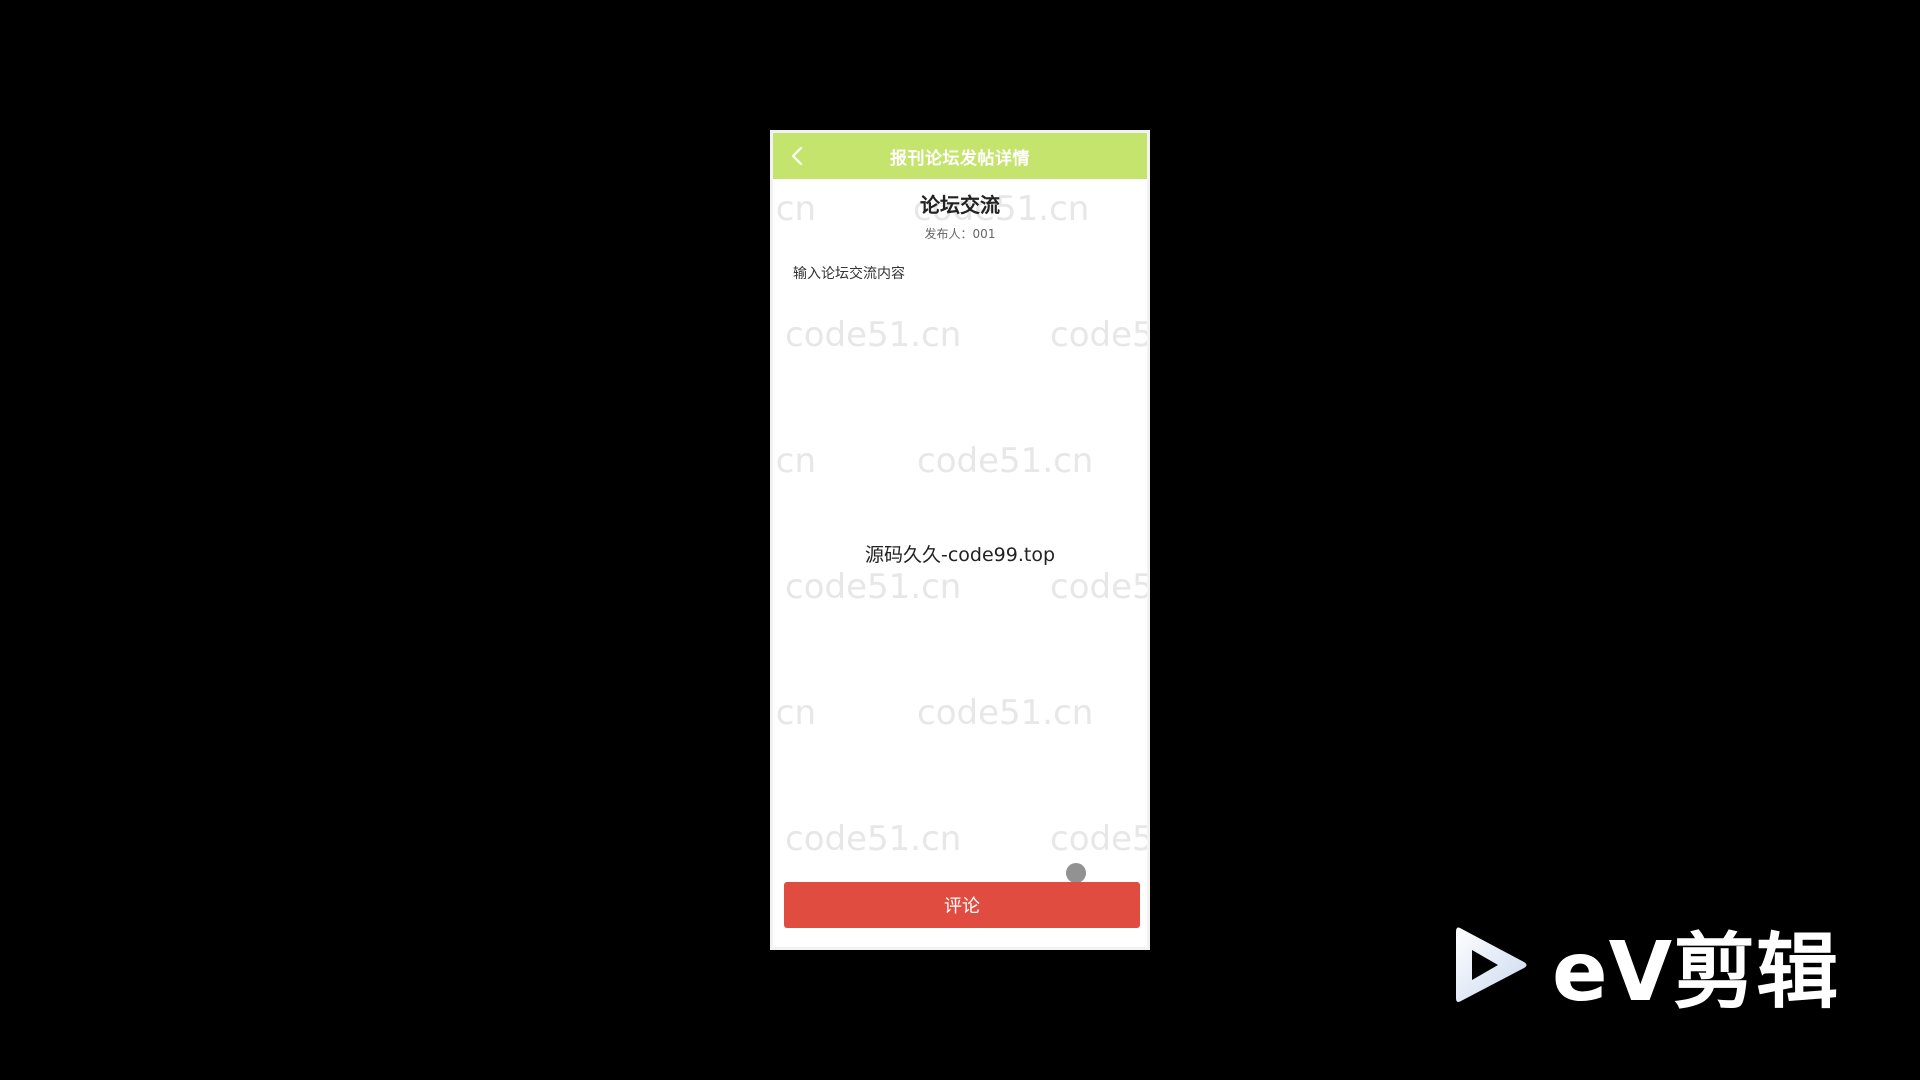 The image size is (1920, 1080). I want to click on touch-cursor-indicator, so click(1076, 873).